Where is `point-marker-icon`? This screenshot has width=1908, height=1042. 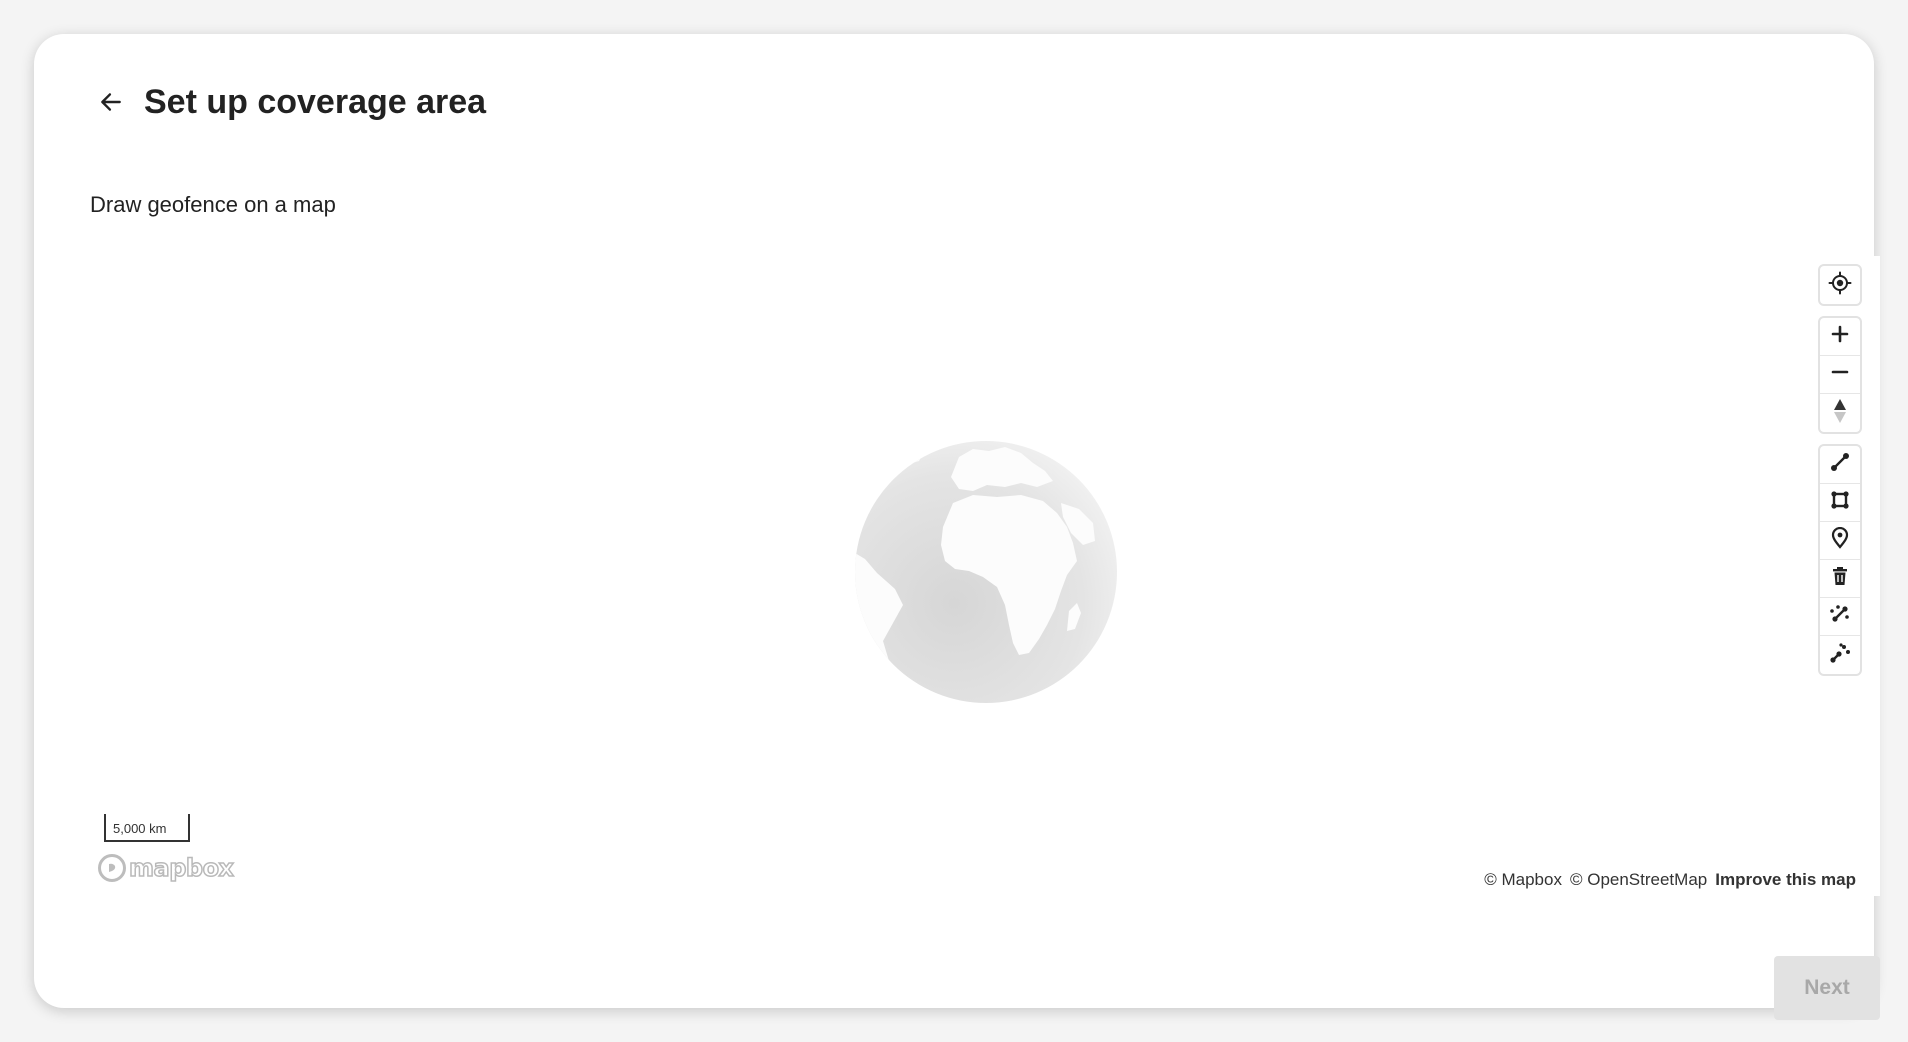 point-marker-icon is located at coordinates (1840, 540).